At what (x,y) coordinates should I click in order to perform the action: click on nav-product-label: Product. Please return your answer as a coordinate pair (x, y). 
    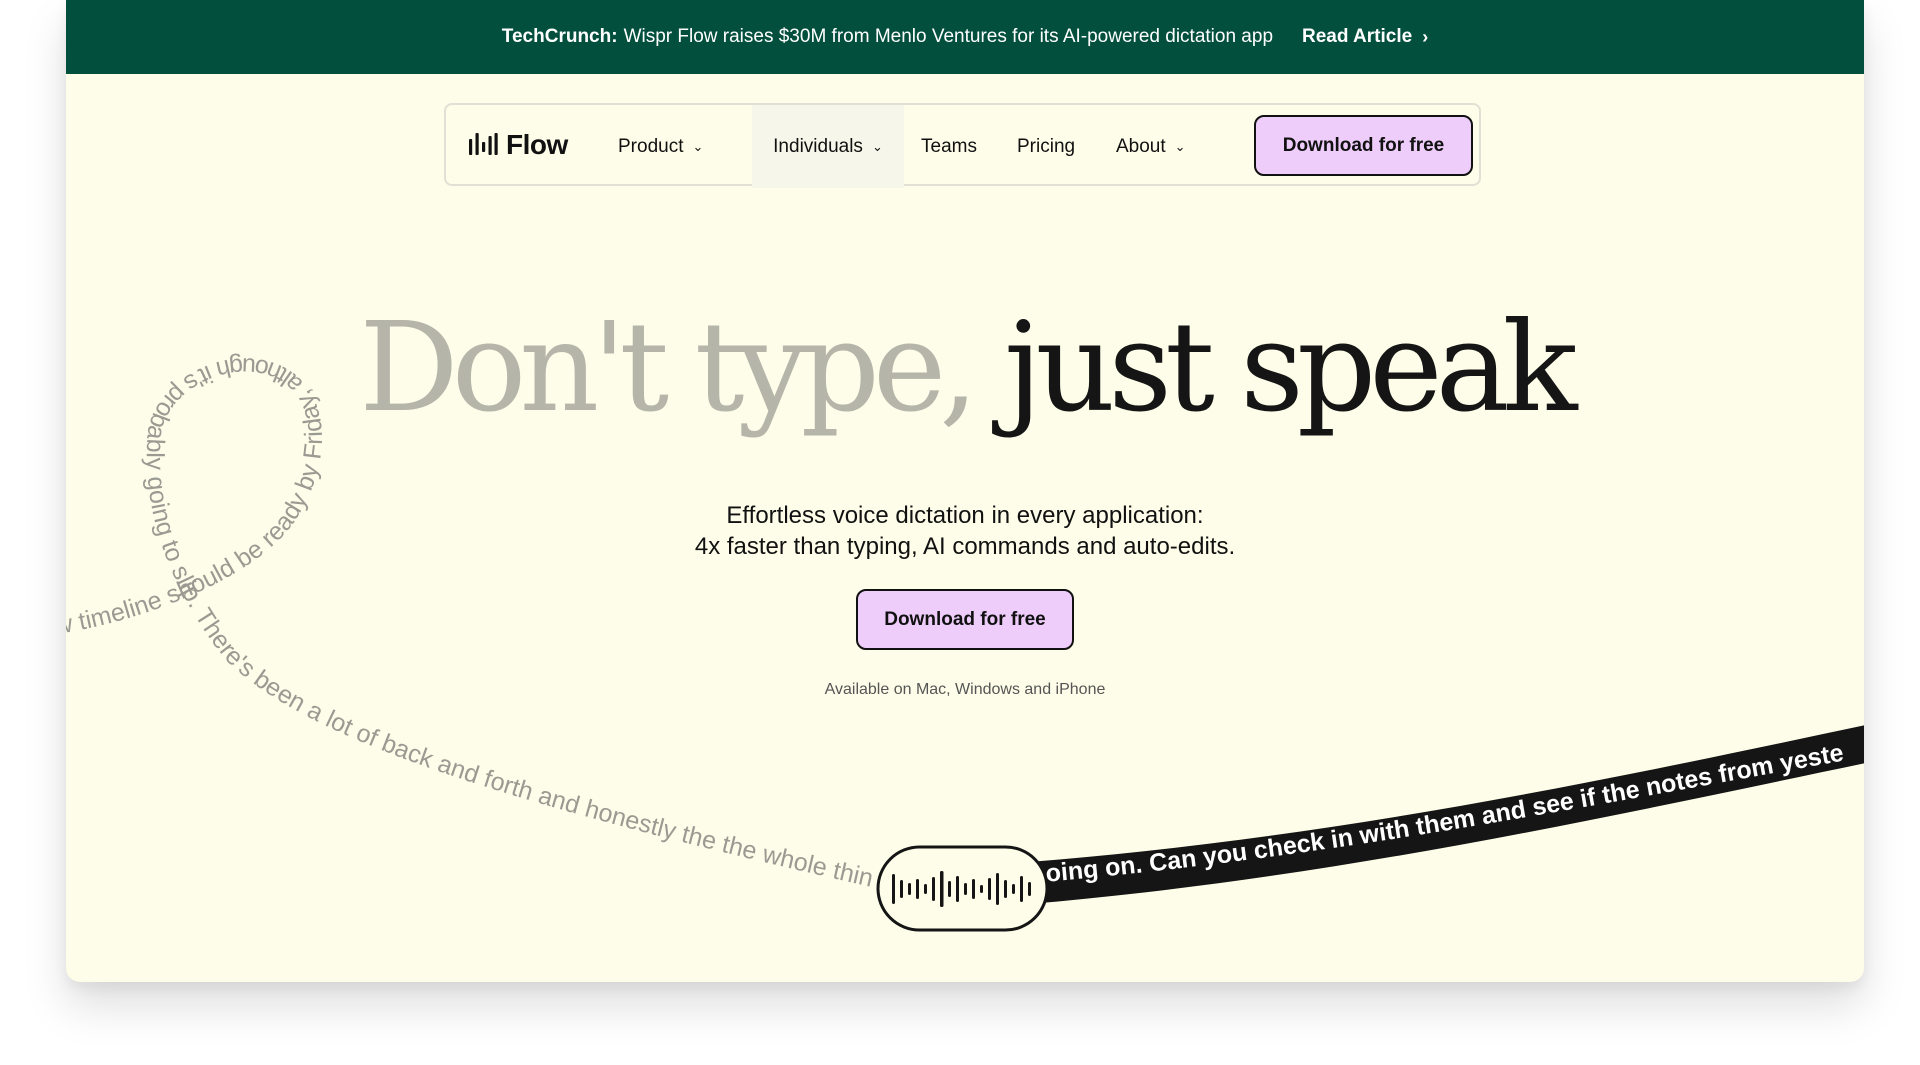
    Looking at the image, I should click on (651, 146).